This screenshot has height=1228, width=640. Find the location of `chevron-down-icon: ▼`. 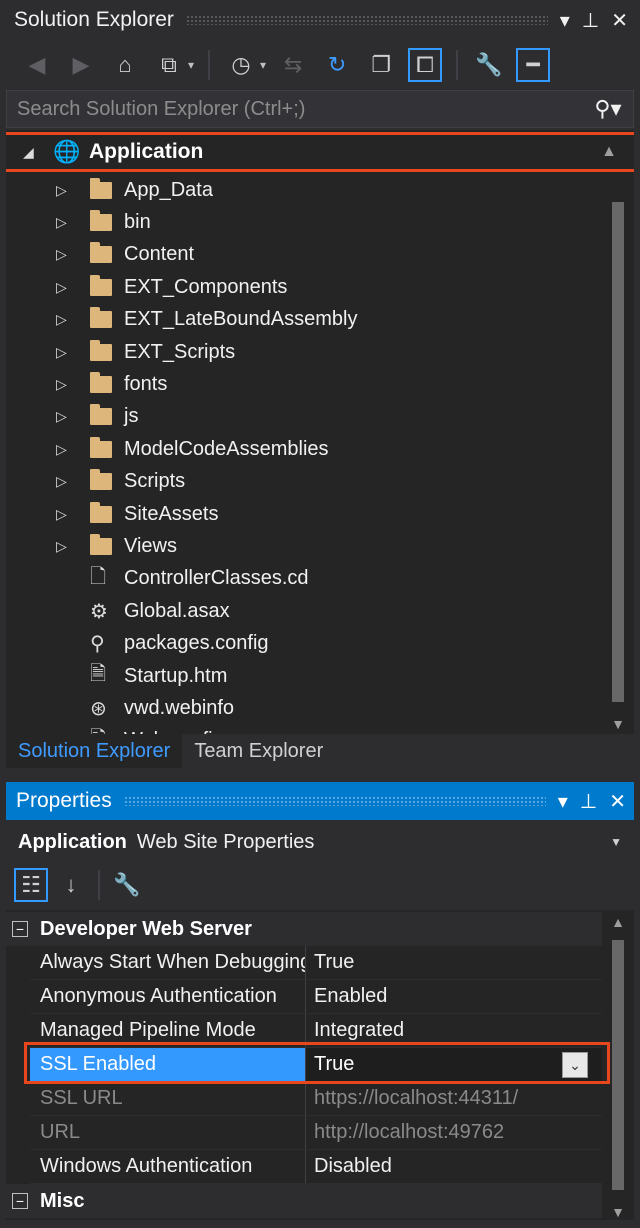

chevron-down-icon: ▼ is located at coordinates (616, 842).